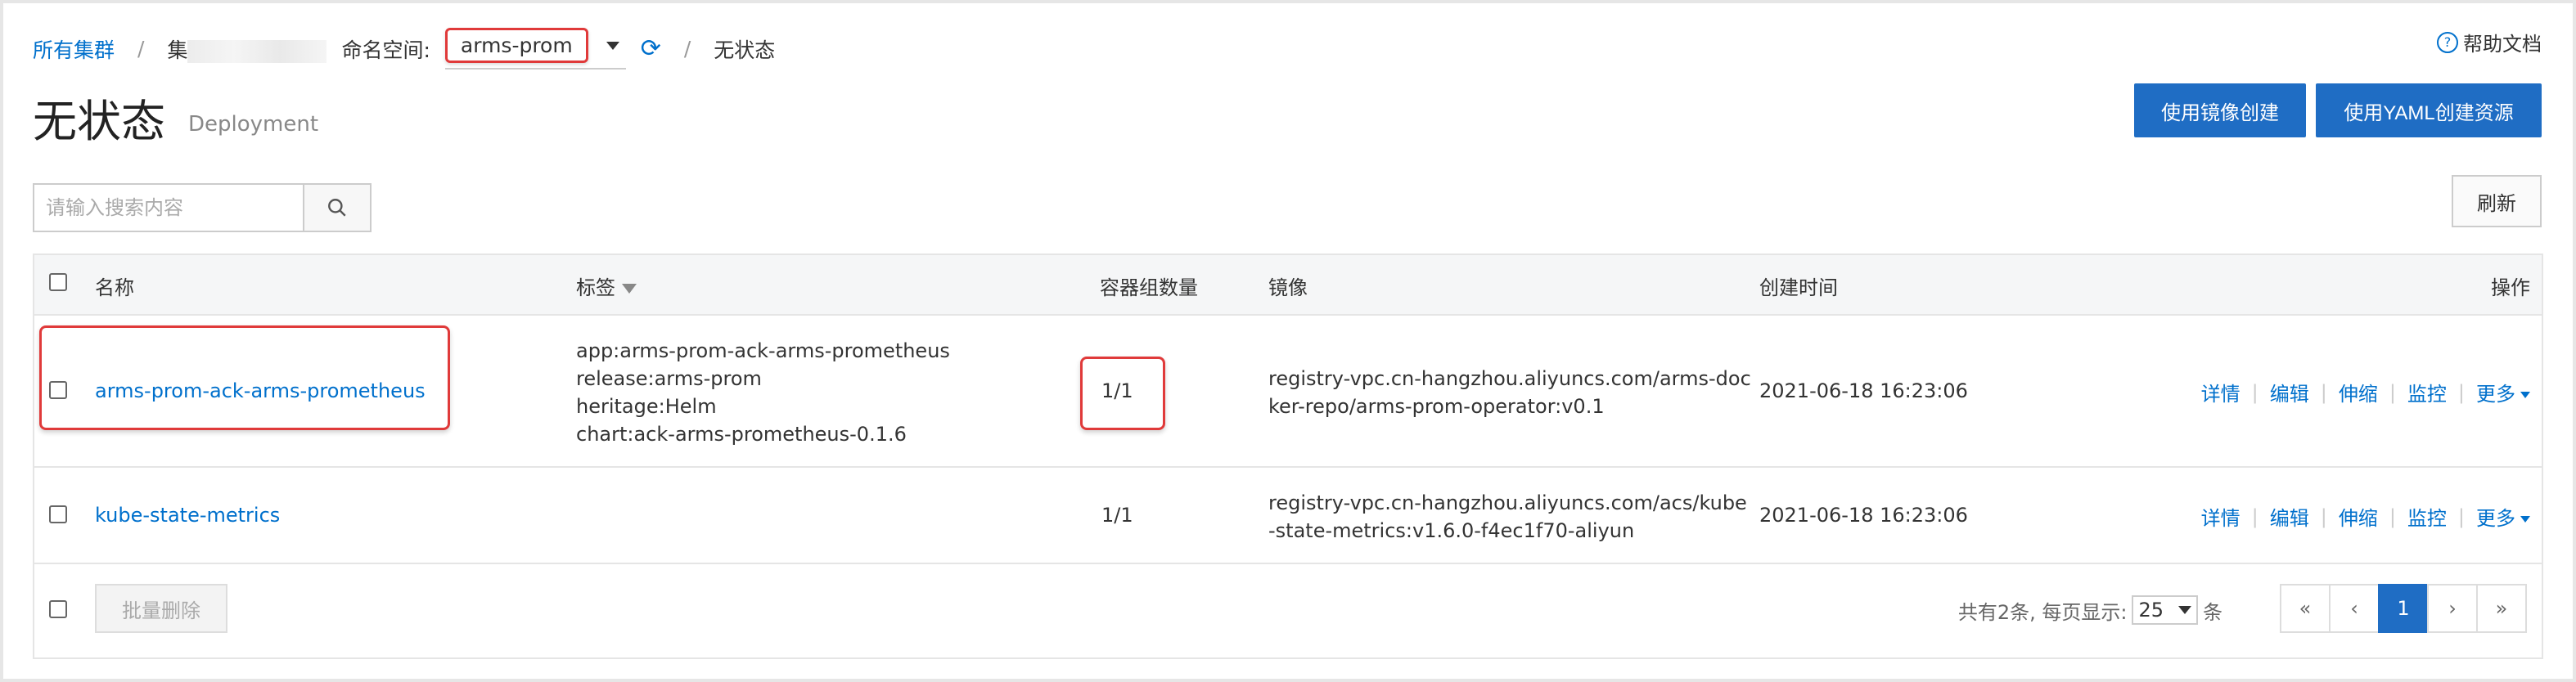  What do you see at coordinates (1798, 287) in the screenshot?
I see `header-created: 创建时间` at bounding box center [1798, 287].